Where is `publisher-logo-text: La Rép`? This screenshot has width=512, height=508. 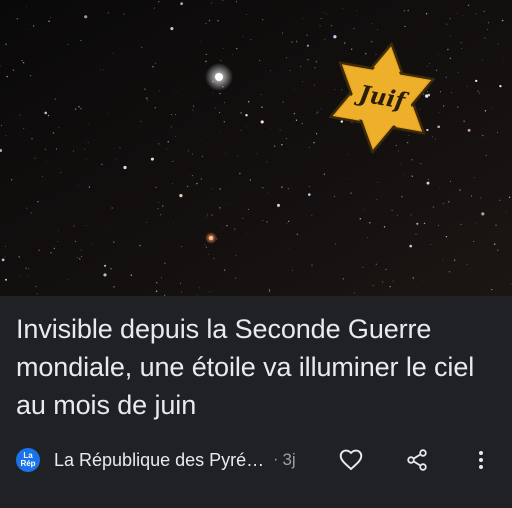 publisher-logo-text: La Rép is located at coordinates (28, 459).